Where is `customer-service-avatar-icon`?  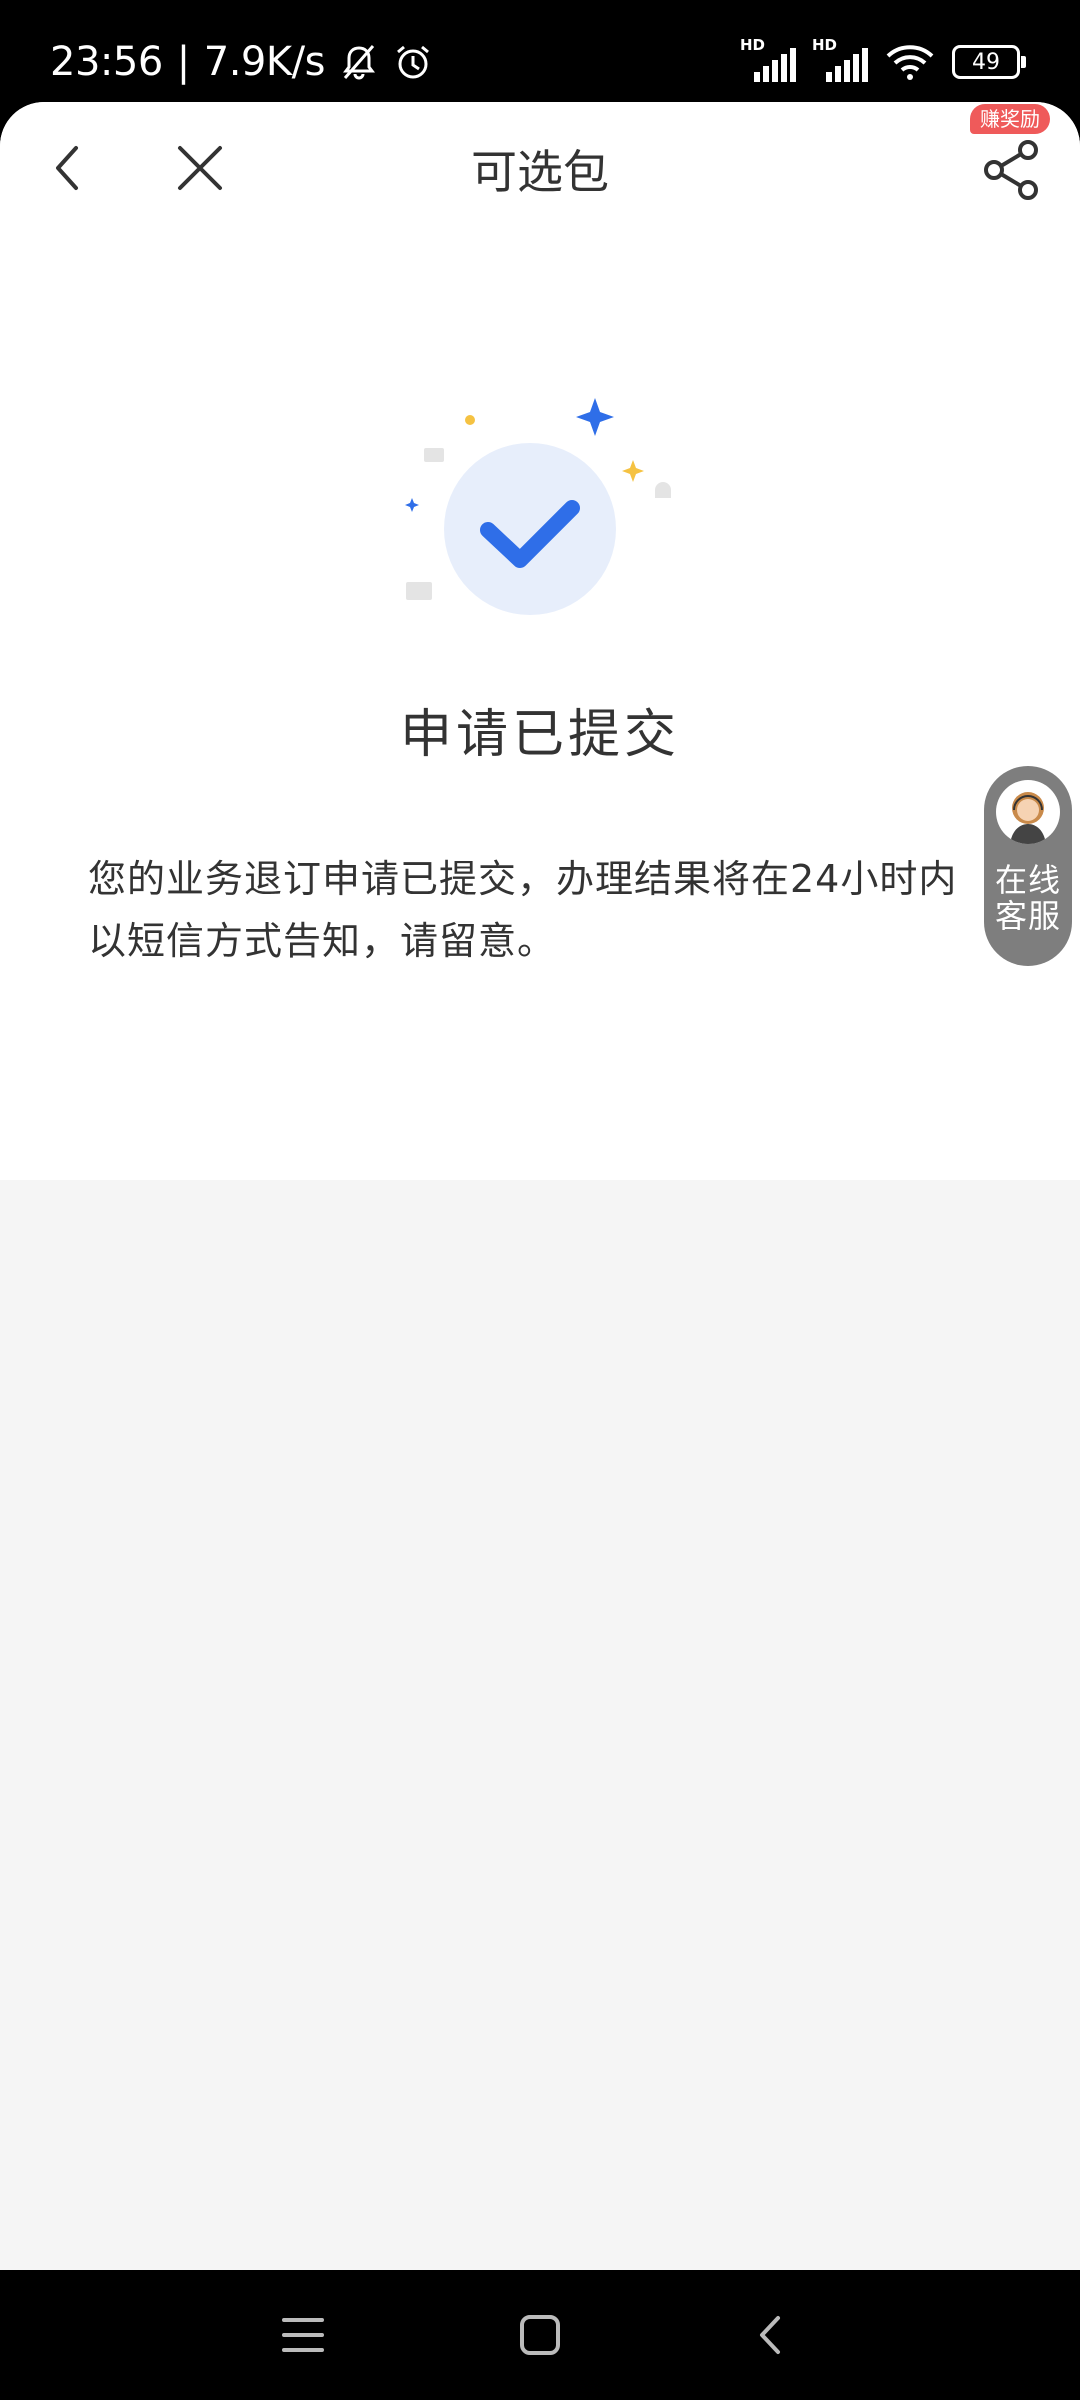 customer-service-avatar-icon is located at coordinates (1028, 812).